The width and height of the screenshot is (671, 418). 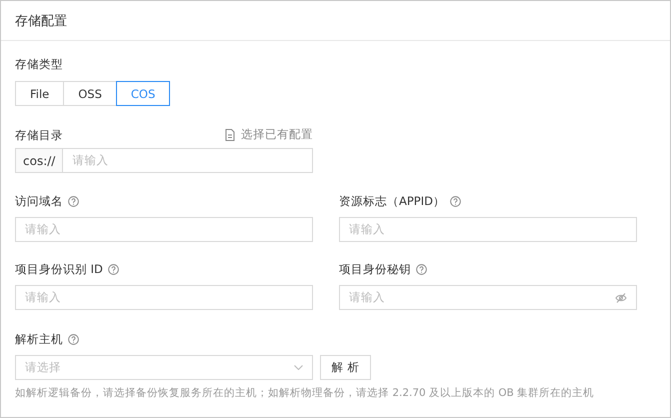 What do you see at coordinates (39, 339) in the screenshot?
I see `field-label: 解析主机` at bounding box center [39, 339].